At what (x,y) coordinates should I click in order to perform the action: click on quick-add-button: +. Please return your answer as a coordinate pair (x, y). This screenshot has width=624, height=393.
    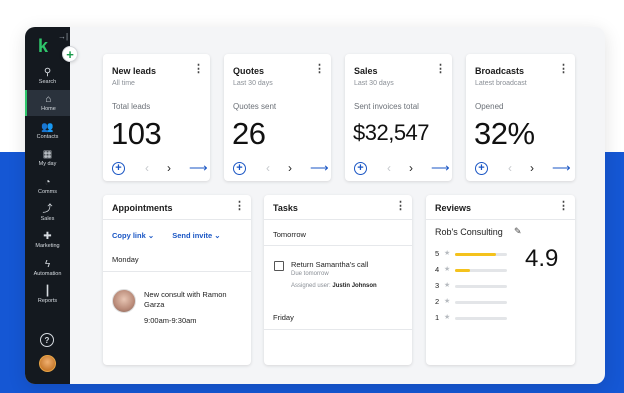
    Looking at the image, I should click on (70, 54).